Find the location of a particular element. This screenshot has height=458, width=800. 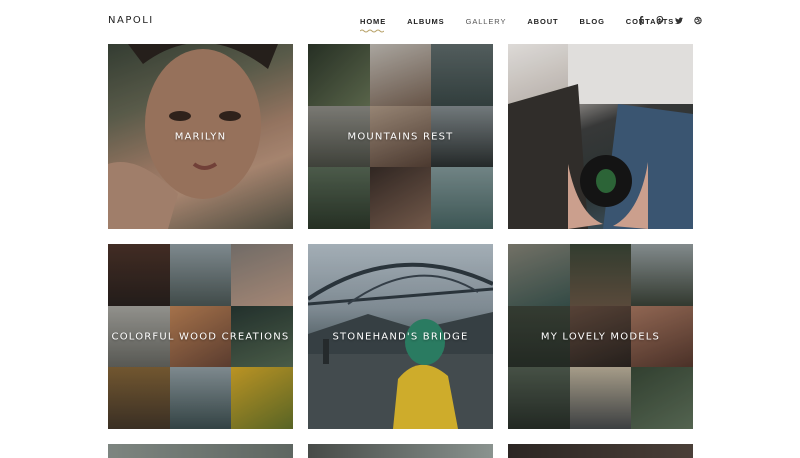

active-nav-underline is located at coordinates (372, 31).